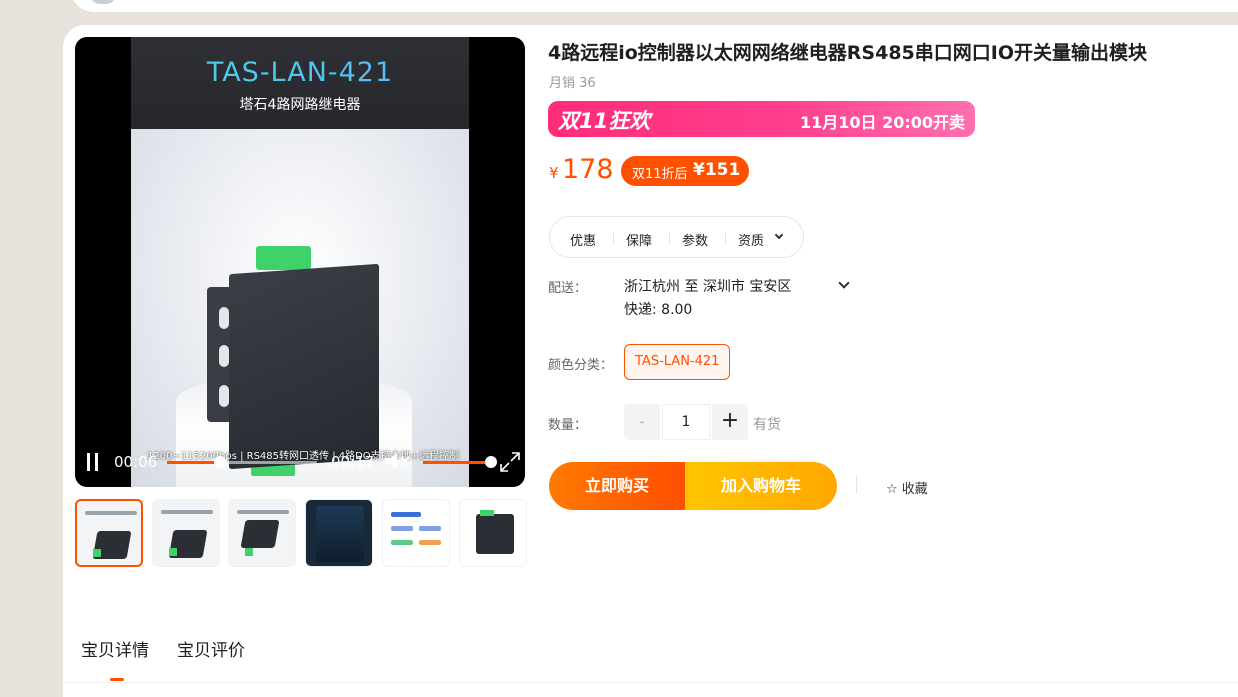  What do you see at coordinates (572, 83) in the screenshot?
I see `monthly-sales: 月销 36` at bounding box center [572, 83].